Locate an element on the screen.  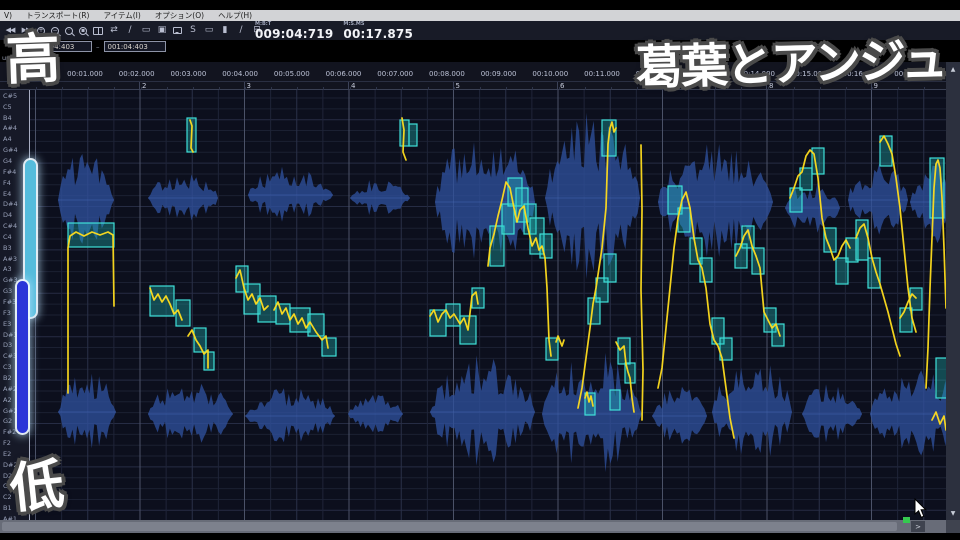
caption-low: 低 is located at coordinates (37, 486).